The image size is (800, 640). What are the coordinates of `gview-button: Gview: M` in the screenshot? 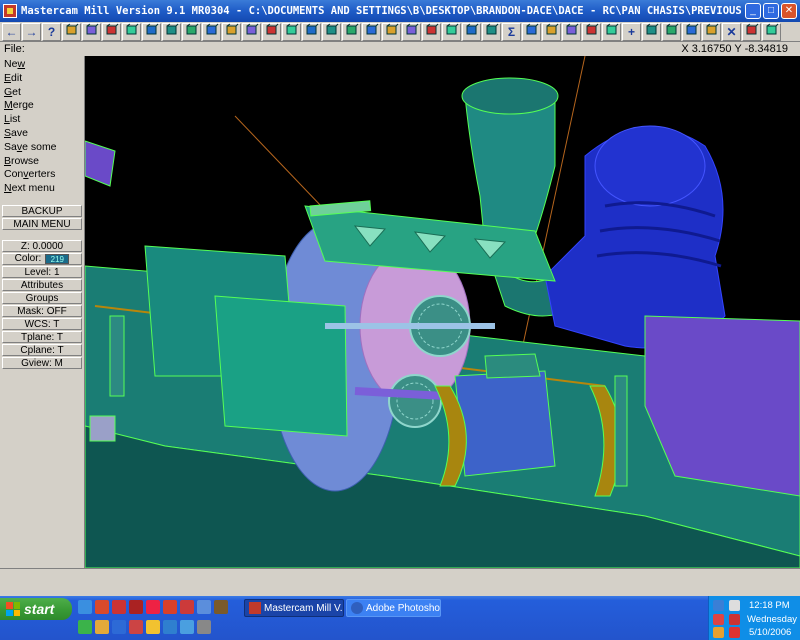 It's located at (42, 362).